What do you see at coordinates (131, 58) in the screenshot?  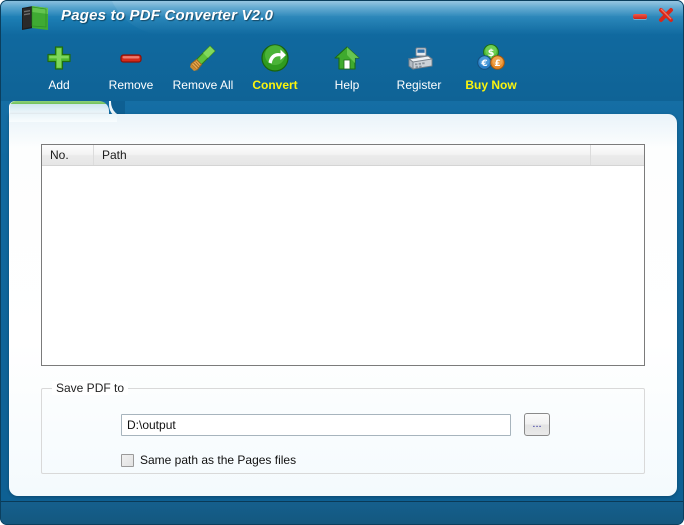 I see `minus-icon` at bounding box center [131, 58].